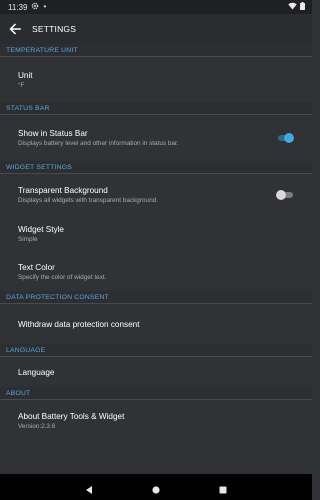 The image size is (320, 500). What do you see at coordinates (25, 75) in the screenshot?
I see `setting-title: Unit` at bounding box center [25, 75].